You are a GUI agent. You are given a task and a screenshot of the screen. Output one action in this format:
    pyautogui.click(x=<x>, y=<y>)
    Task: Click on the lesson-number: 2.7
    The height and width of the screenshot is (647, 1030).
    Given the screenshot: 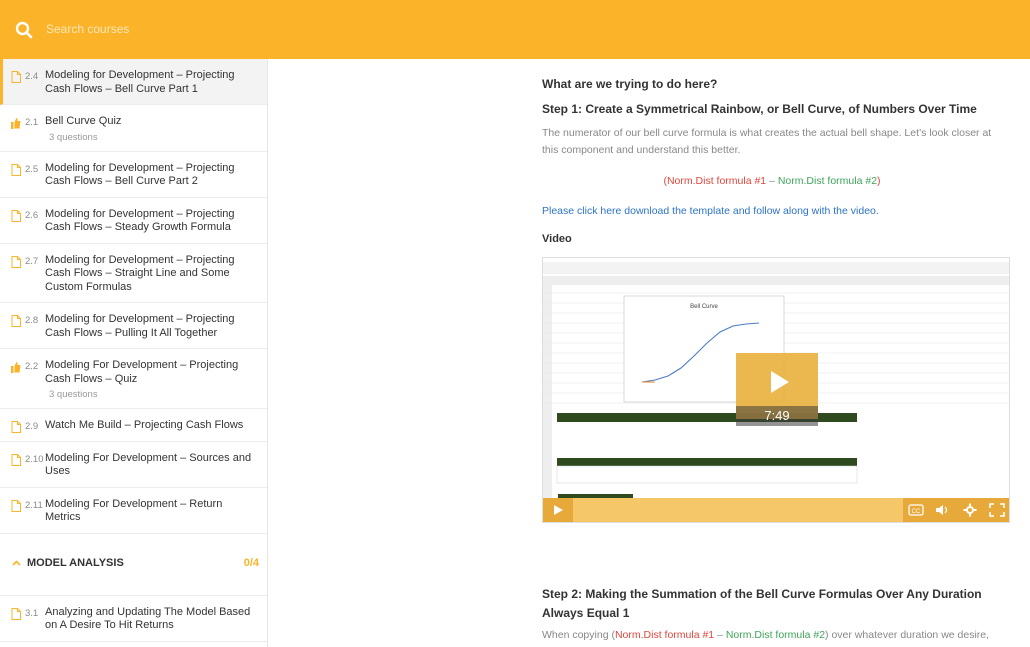 What is the action you would take?
    pyautogui.click(x=32, y=261)
    